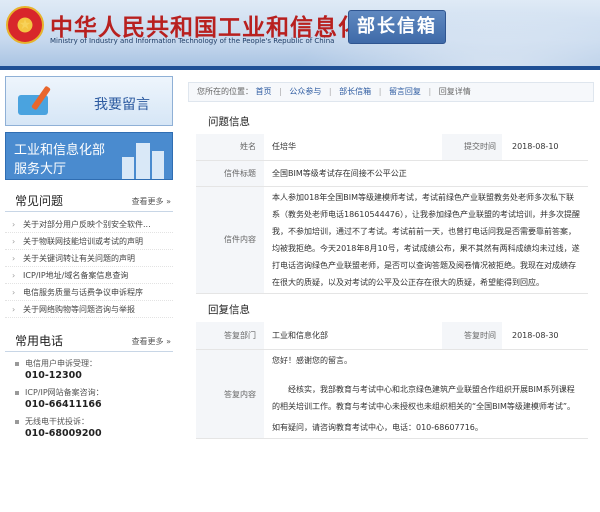 This screenshot has width=600, height=512. Describe the element at coordinates (89, 241) in the screenshot. I see `faq-item: 关于物联网技能培训或考试的声明` at that location.